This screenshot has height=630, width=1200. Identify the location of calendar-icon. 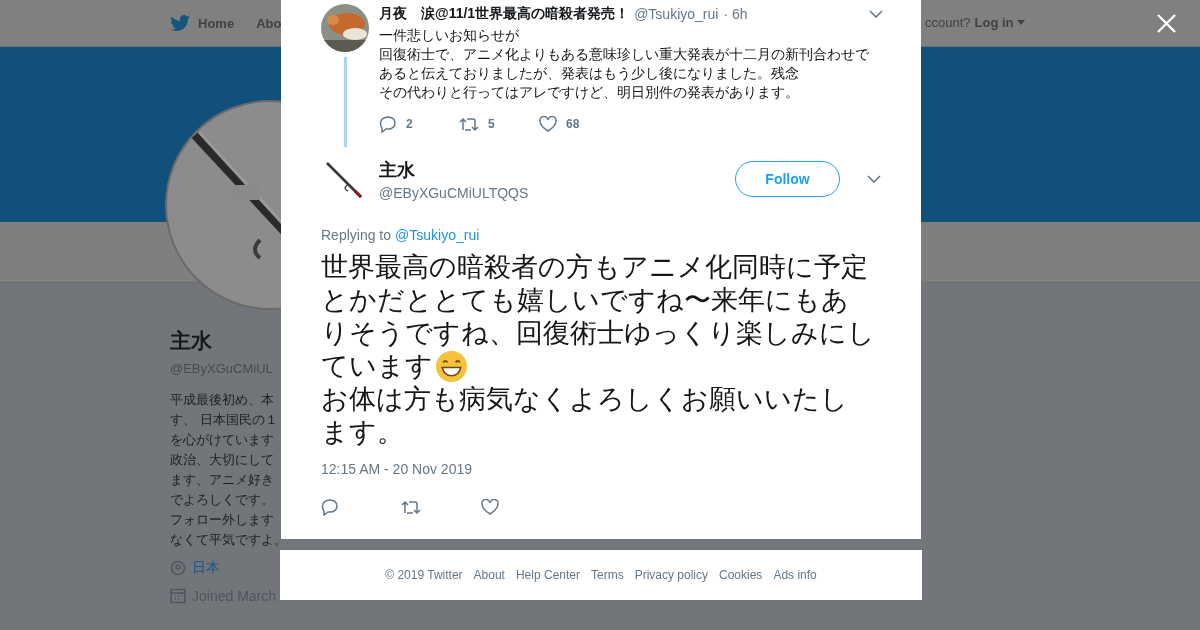
(178, 596).